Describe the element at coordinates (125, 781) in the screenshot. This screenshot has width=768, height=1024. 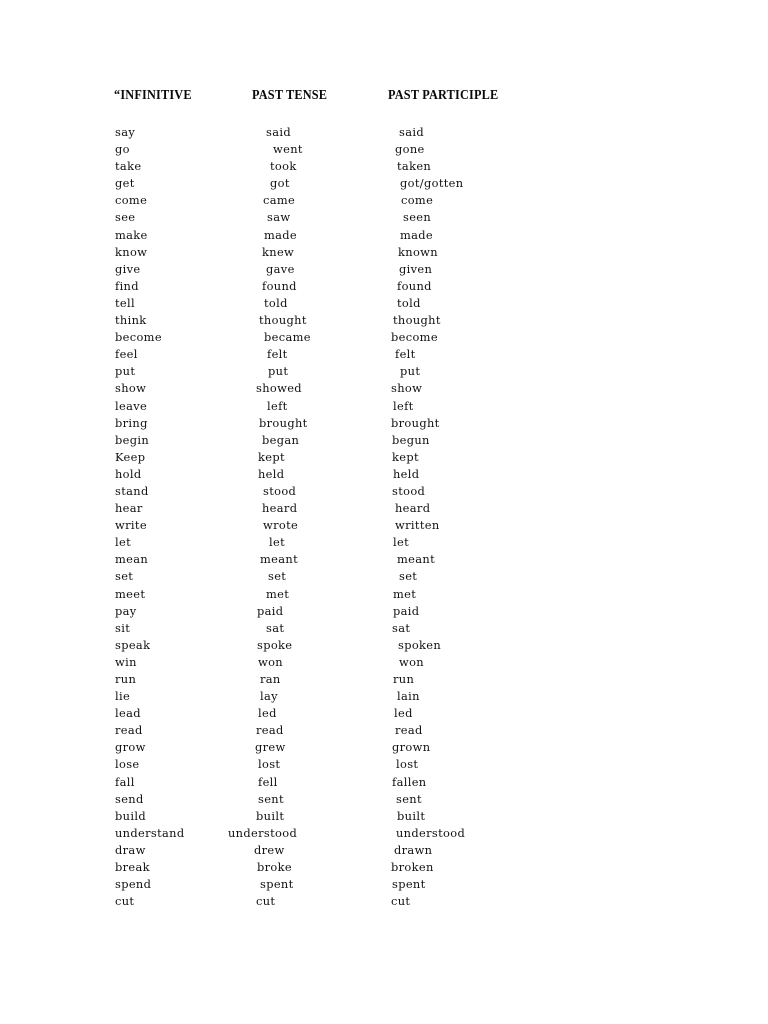
I see `cell-infinitive: fall` at that location.